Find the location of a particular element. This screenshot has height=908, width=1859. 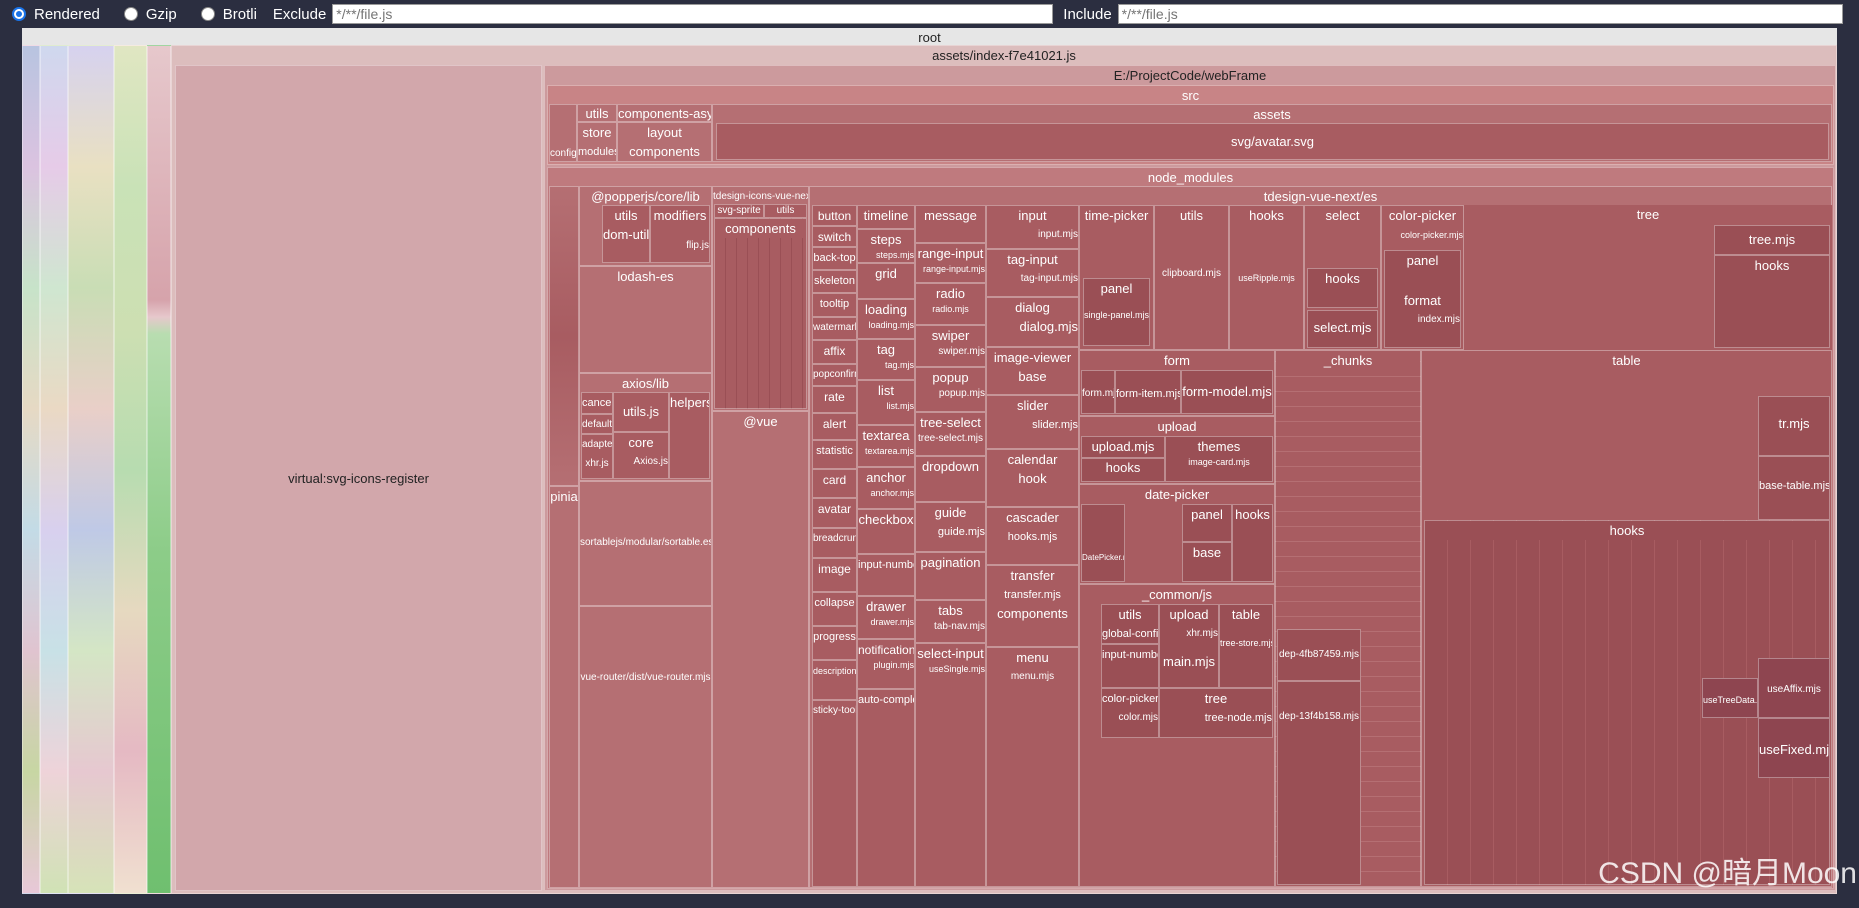

td-dp-base: base is located at coordinates (1207, 562).